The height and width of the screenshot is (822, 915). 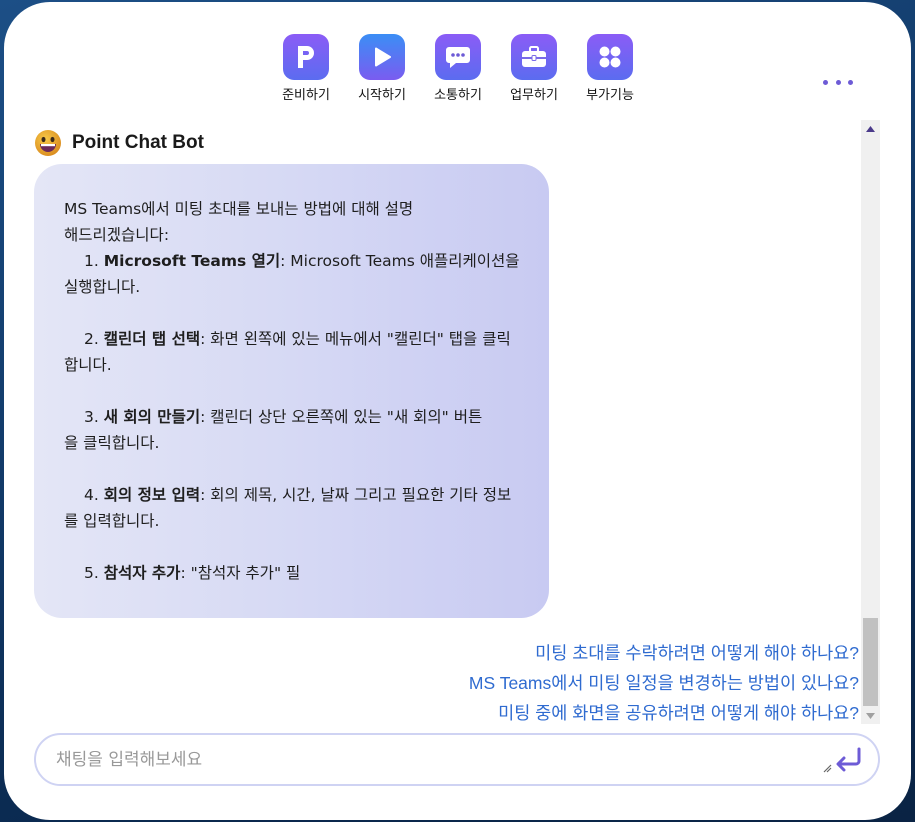 I want to click on tool-label: 부가기능, so click(x=610, y=95).